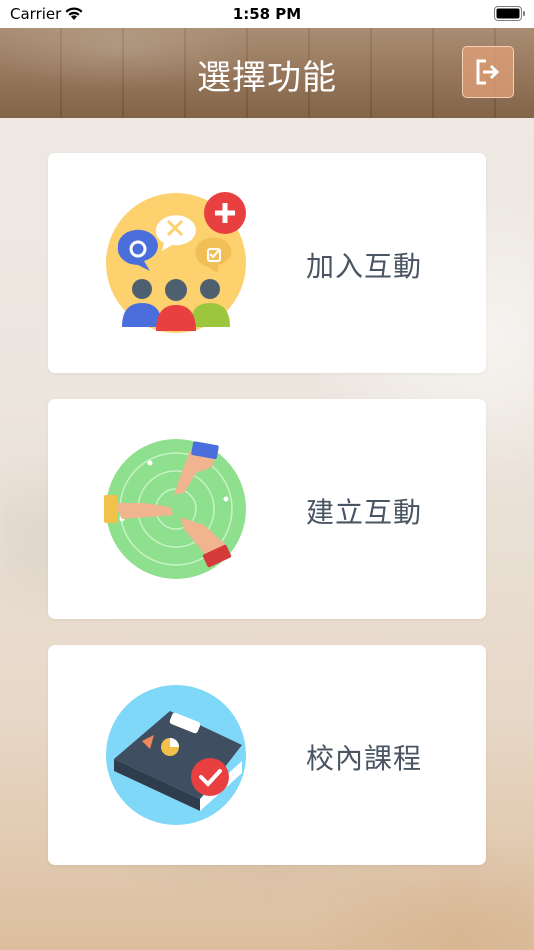 The height and width of the screenshot is (950, 534). I want to click on logout-icon, so click(488, 72).